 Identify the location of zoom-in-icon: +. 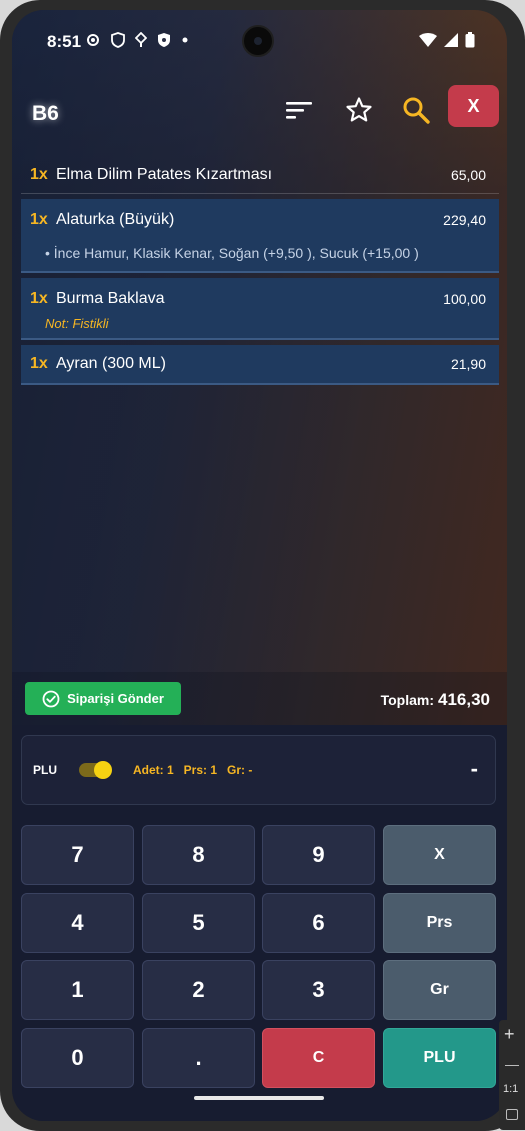
(509, 1034).